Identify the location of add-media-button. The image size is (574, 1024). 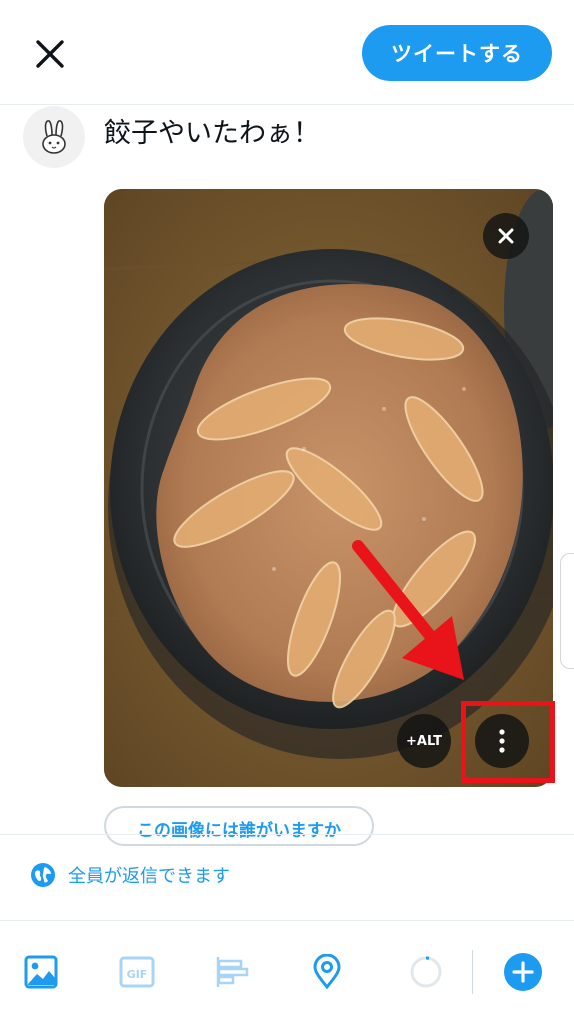
(41, 972).